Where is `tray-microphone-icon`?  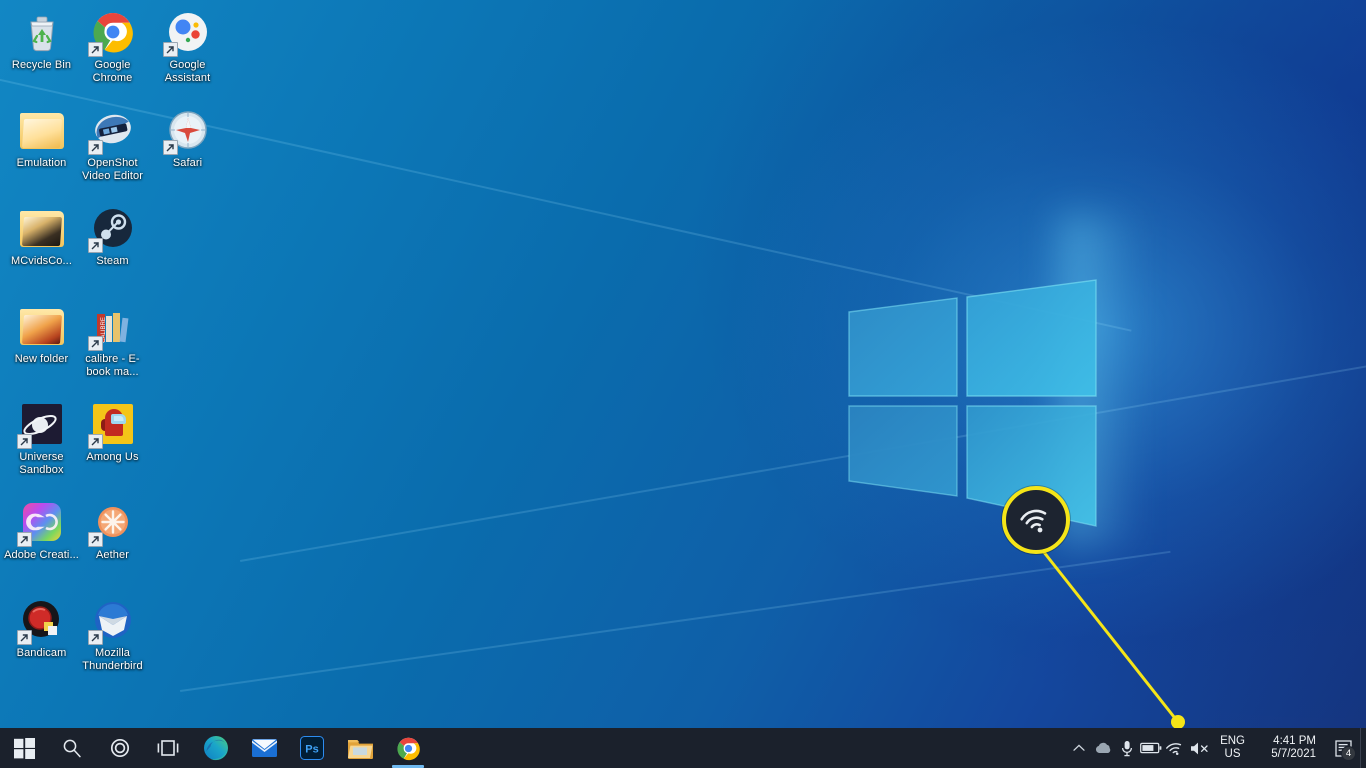 tray-microphone-icon is located at coordinates (1127, 748).